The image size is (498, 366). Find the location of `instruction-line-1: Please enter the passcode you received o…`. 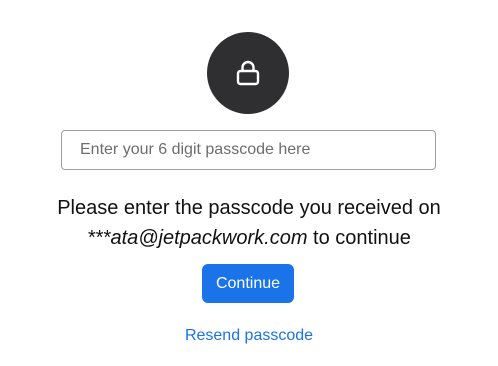

instruction-line-1: Please enter the passcode you received o… is located at coordinates (249, 208).